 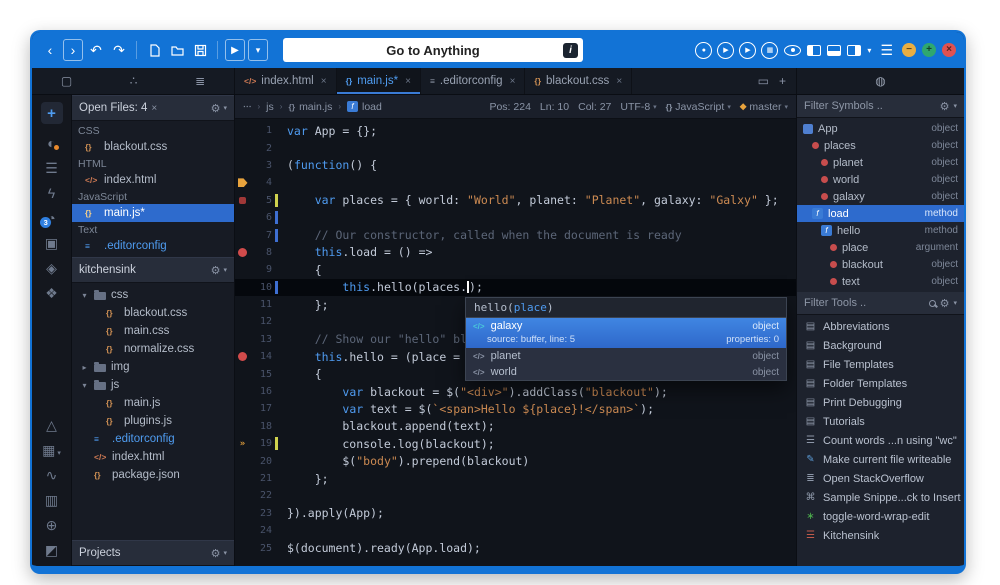 I want to click on filter-tools-bar: Filter Tools .. ⚙ ▾, so click(x=880, y=303).